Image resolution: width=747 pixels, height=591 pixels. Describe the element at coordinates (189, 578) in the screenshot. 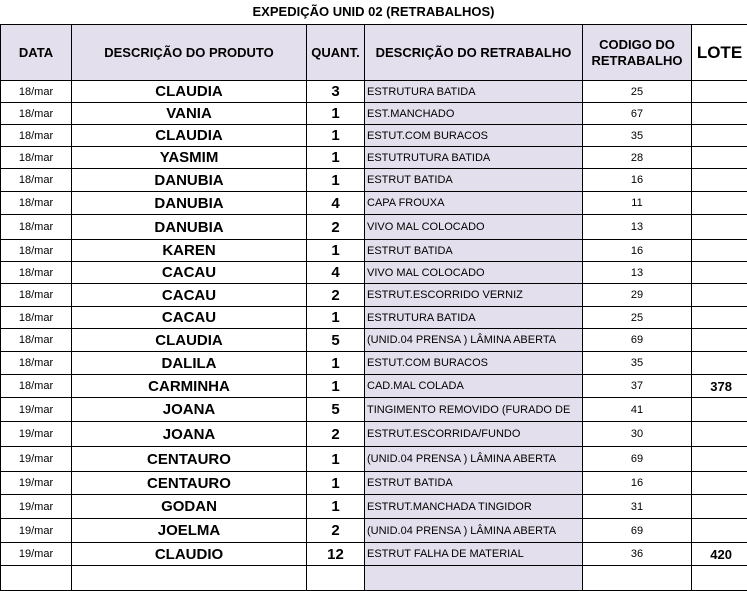

I see `cell-produto` at that location.